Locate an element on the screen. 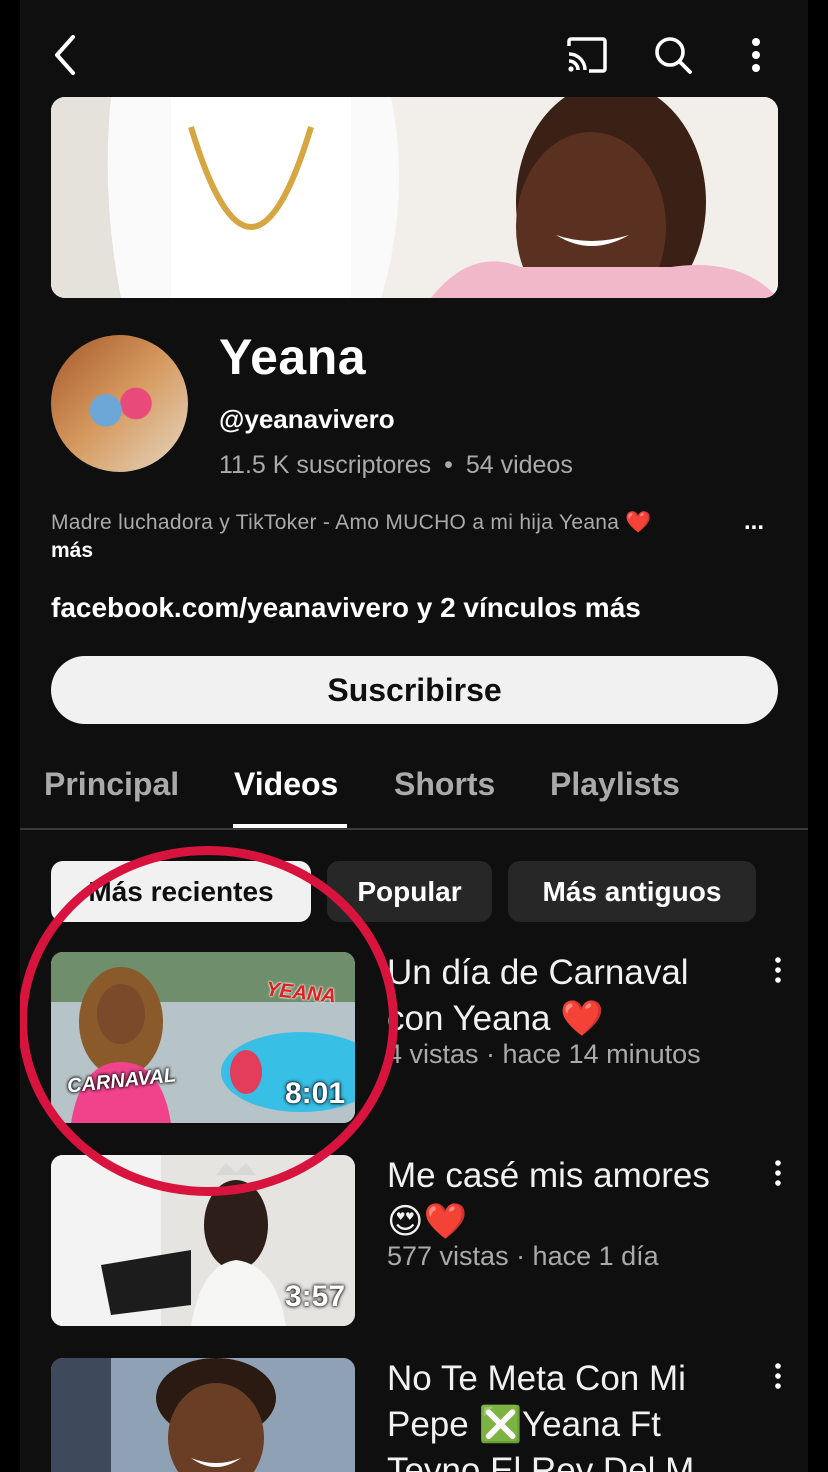 The width and height of the screenshot is (828, 1472). video-title: Me casé mis amores 😍❤️ is located at coordinates (567, 1199).